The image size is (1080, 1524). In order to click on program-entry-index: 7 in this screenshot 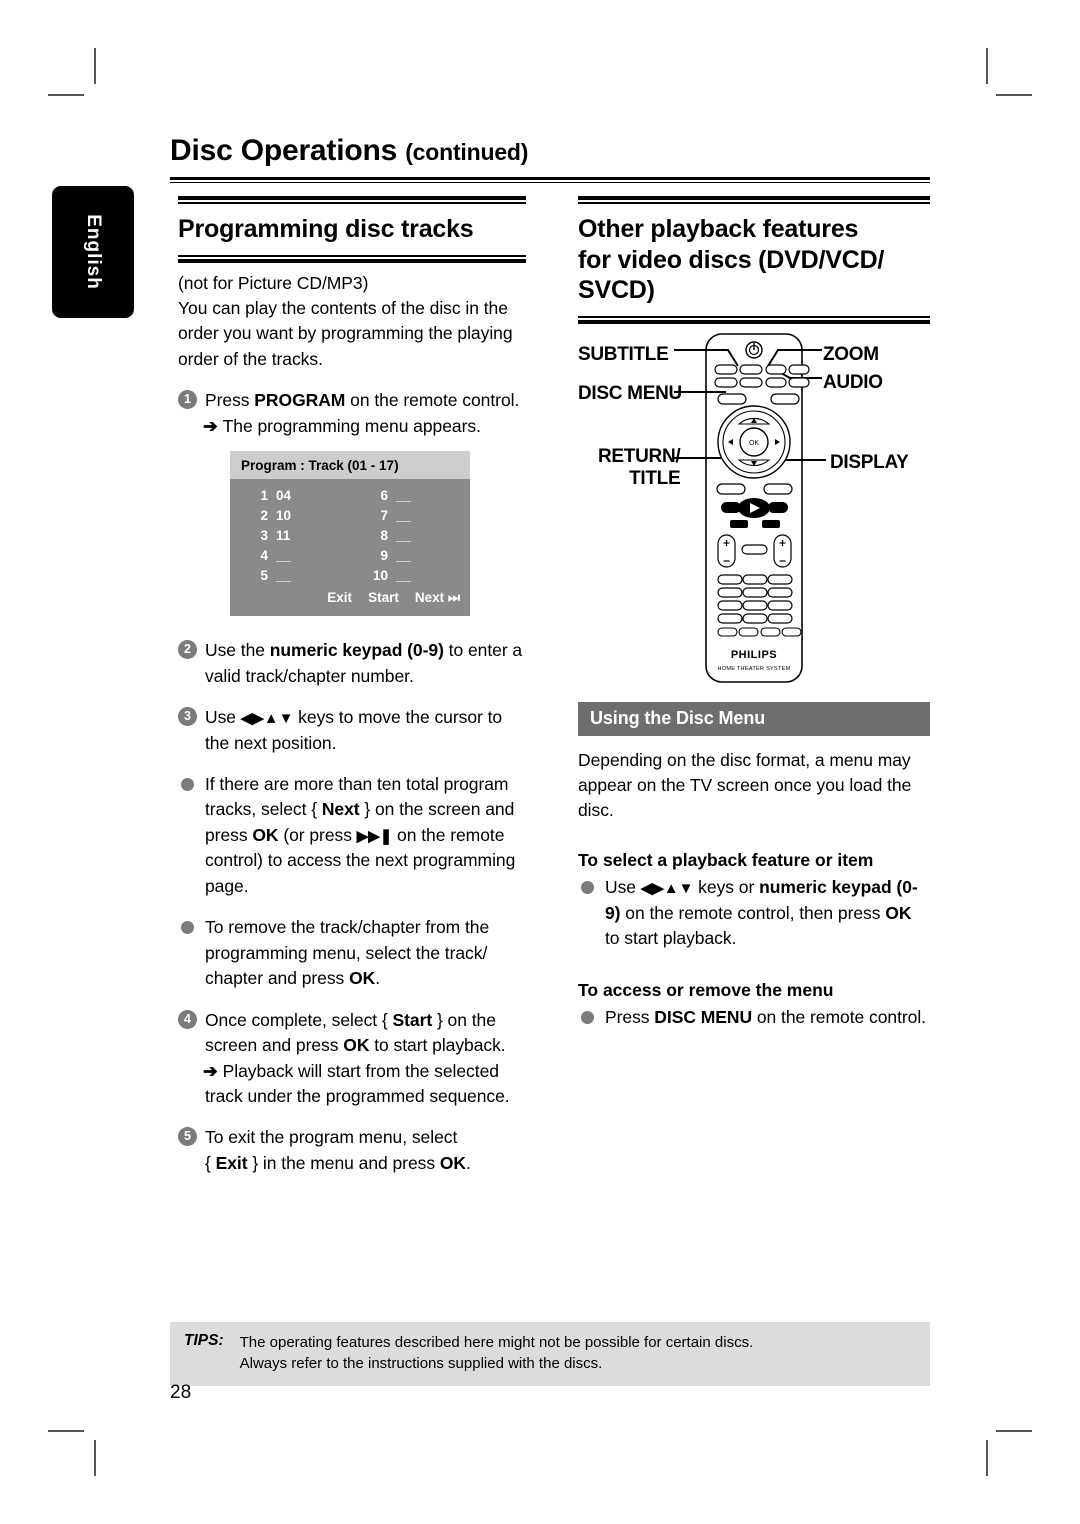, I will do `click(384, 516)`.